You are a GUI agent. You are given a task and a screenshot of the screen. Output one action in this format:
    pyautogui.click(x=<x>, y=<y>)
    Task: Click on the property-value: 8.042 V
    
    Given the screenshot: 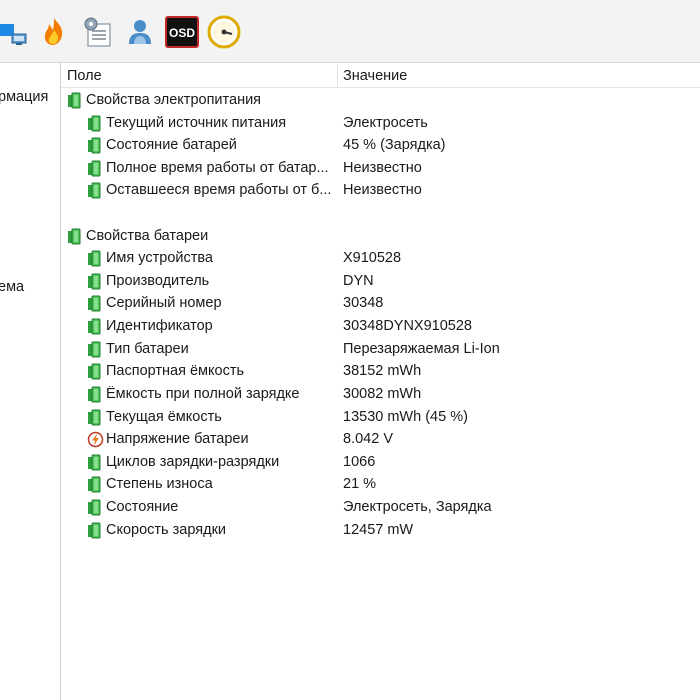 What is the action you would take?
    pyautogui.click(x=368, y=439)
    